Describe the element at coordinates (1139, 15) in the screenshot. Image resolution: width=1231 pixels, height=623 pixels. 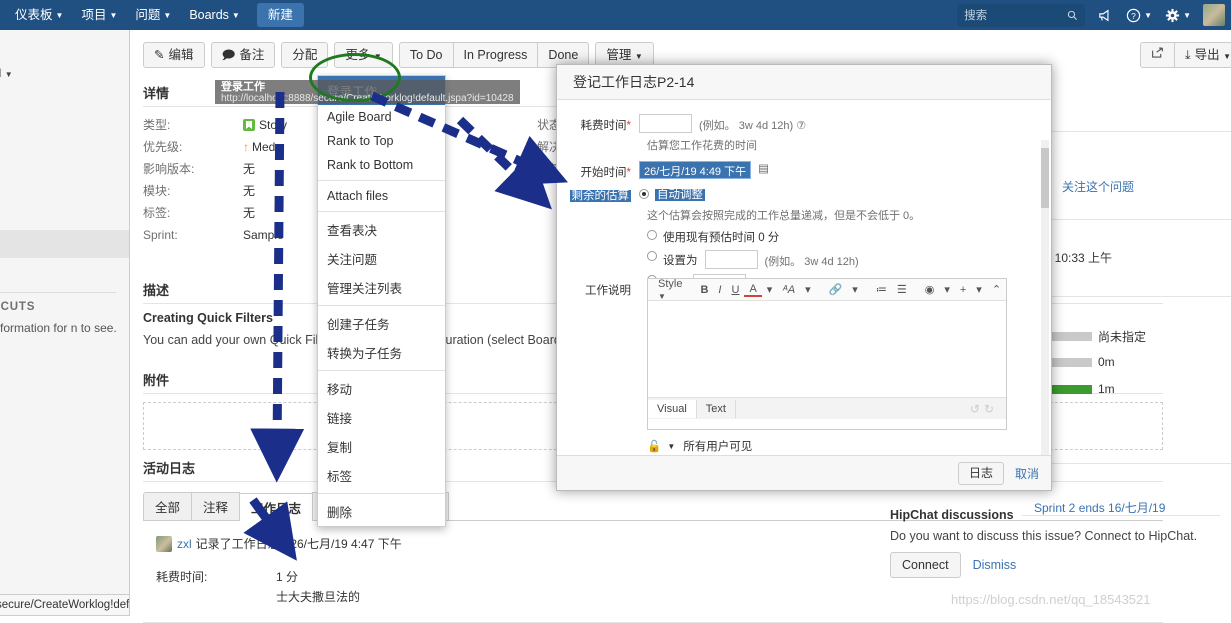
I see `help-button: ? ▼` at that location.